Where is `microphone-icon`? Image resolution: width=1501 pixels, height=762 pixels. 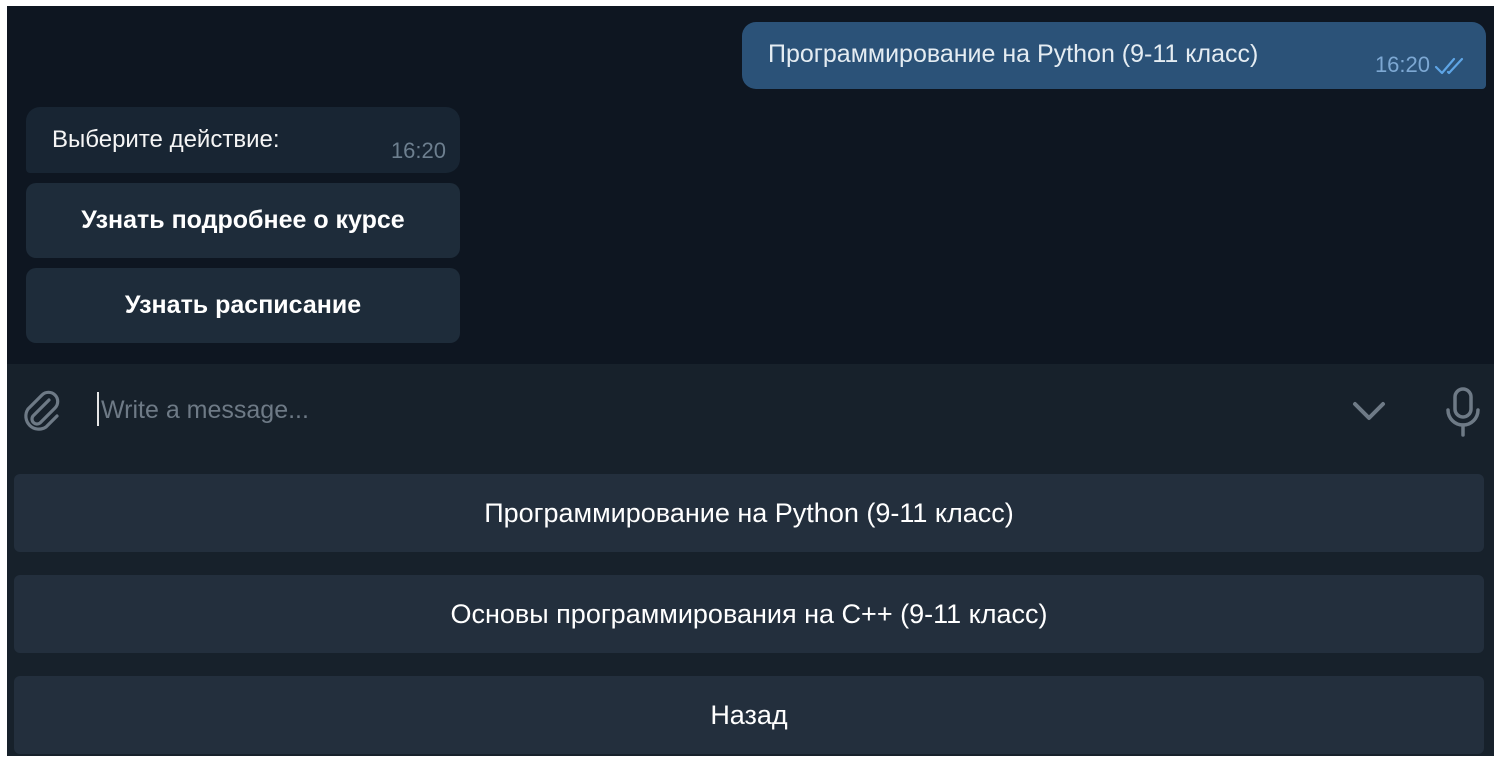 microphone-icon is located at coordinates (1463, 412).